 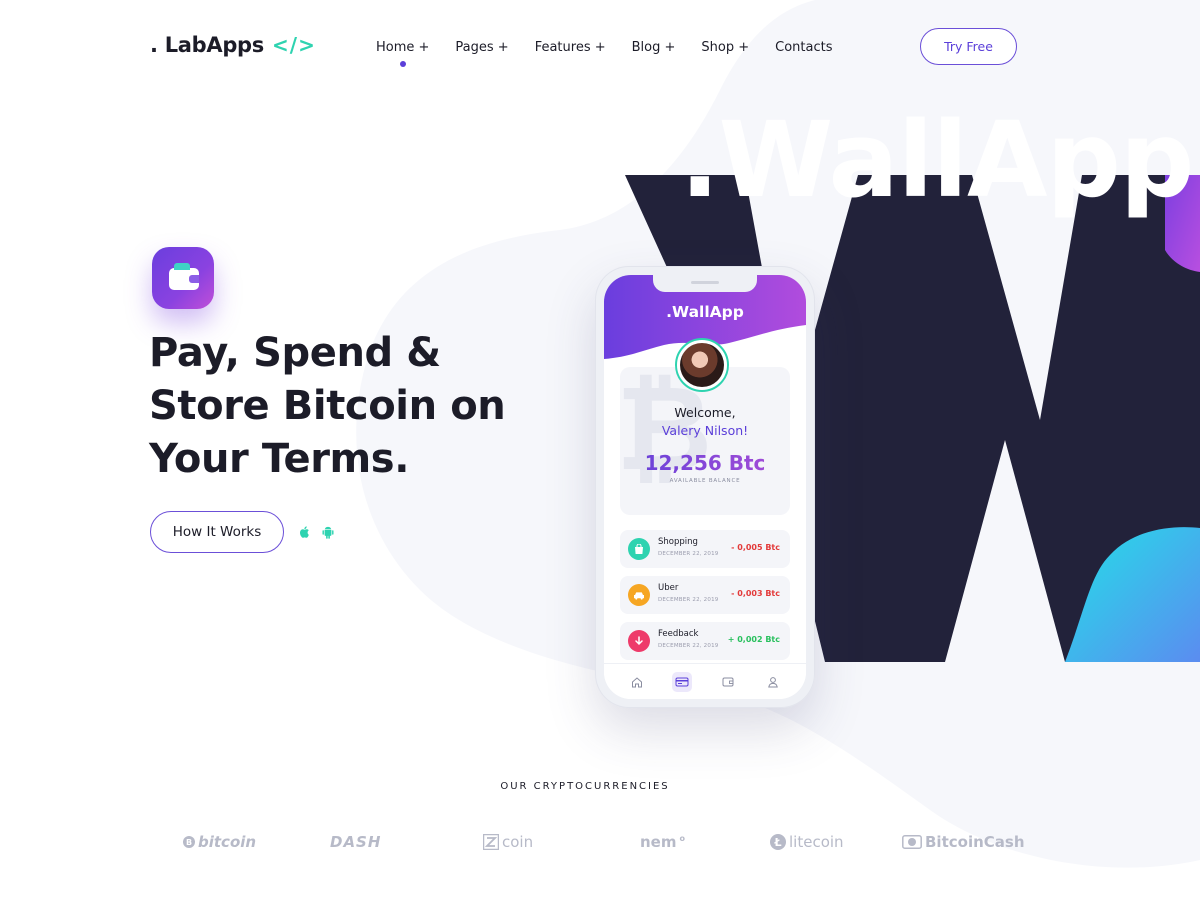 I want to click on bitcoin-logo: B bitcoin, so click(x=219, y=842).